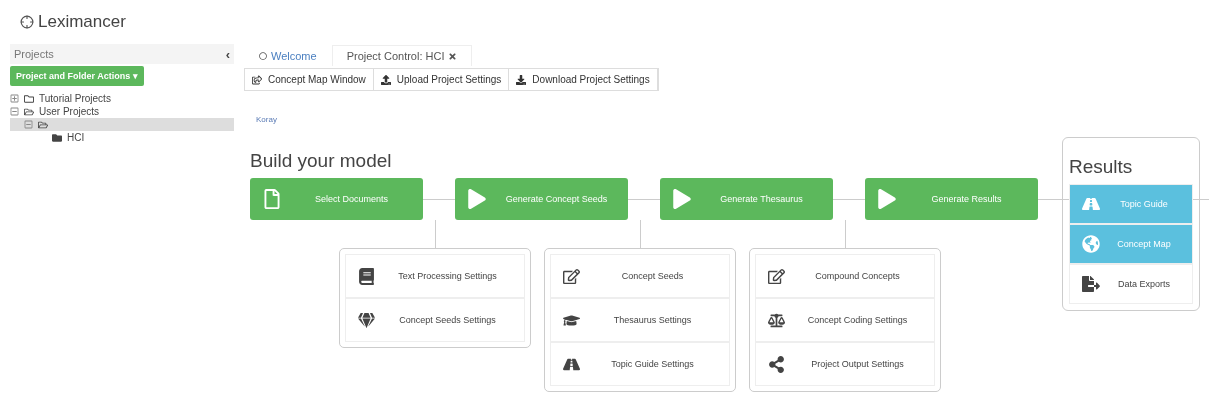 The width and height of the screenshot is (1209, 414). I want to click on settings-item: Thesaurus Settings, so click(640, 320).